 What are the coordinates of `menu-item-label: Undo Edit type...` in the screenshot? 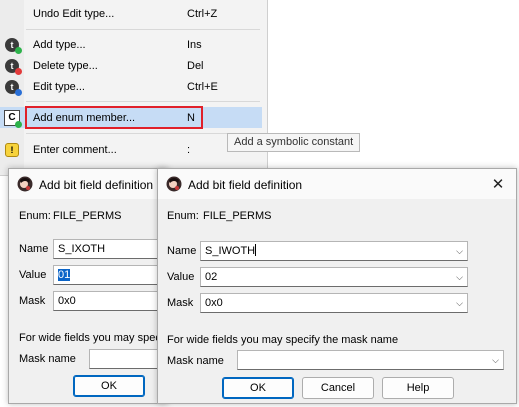 It's located at (74, 13).